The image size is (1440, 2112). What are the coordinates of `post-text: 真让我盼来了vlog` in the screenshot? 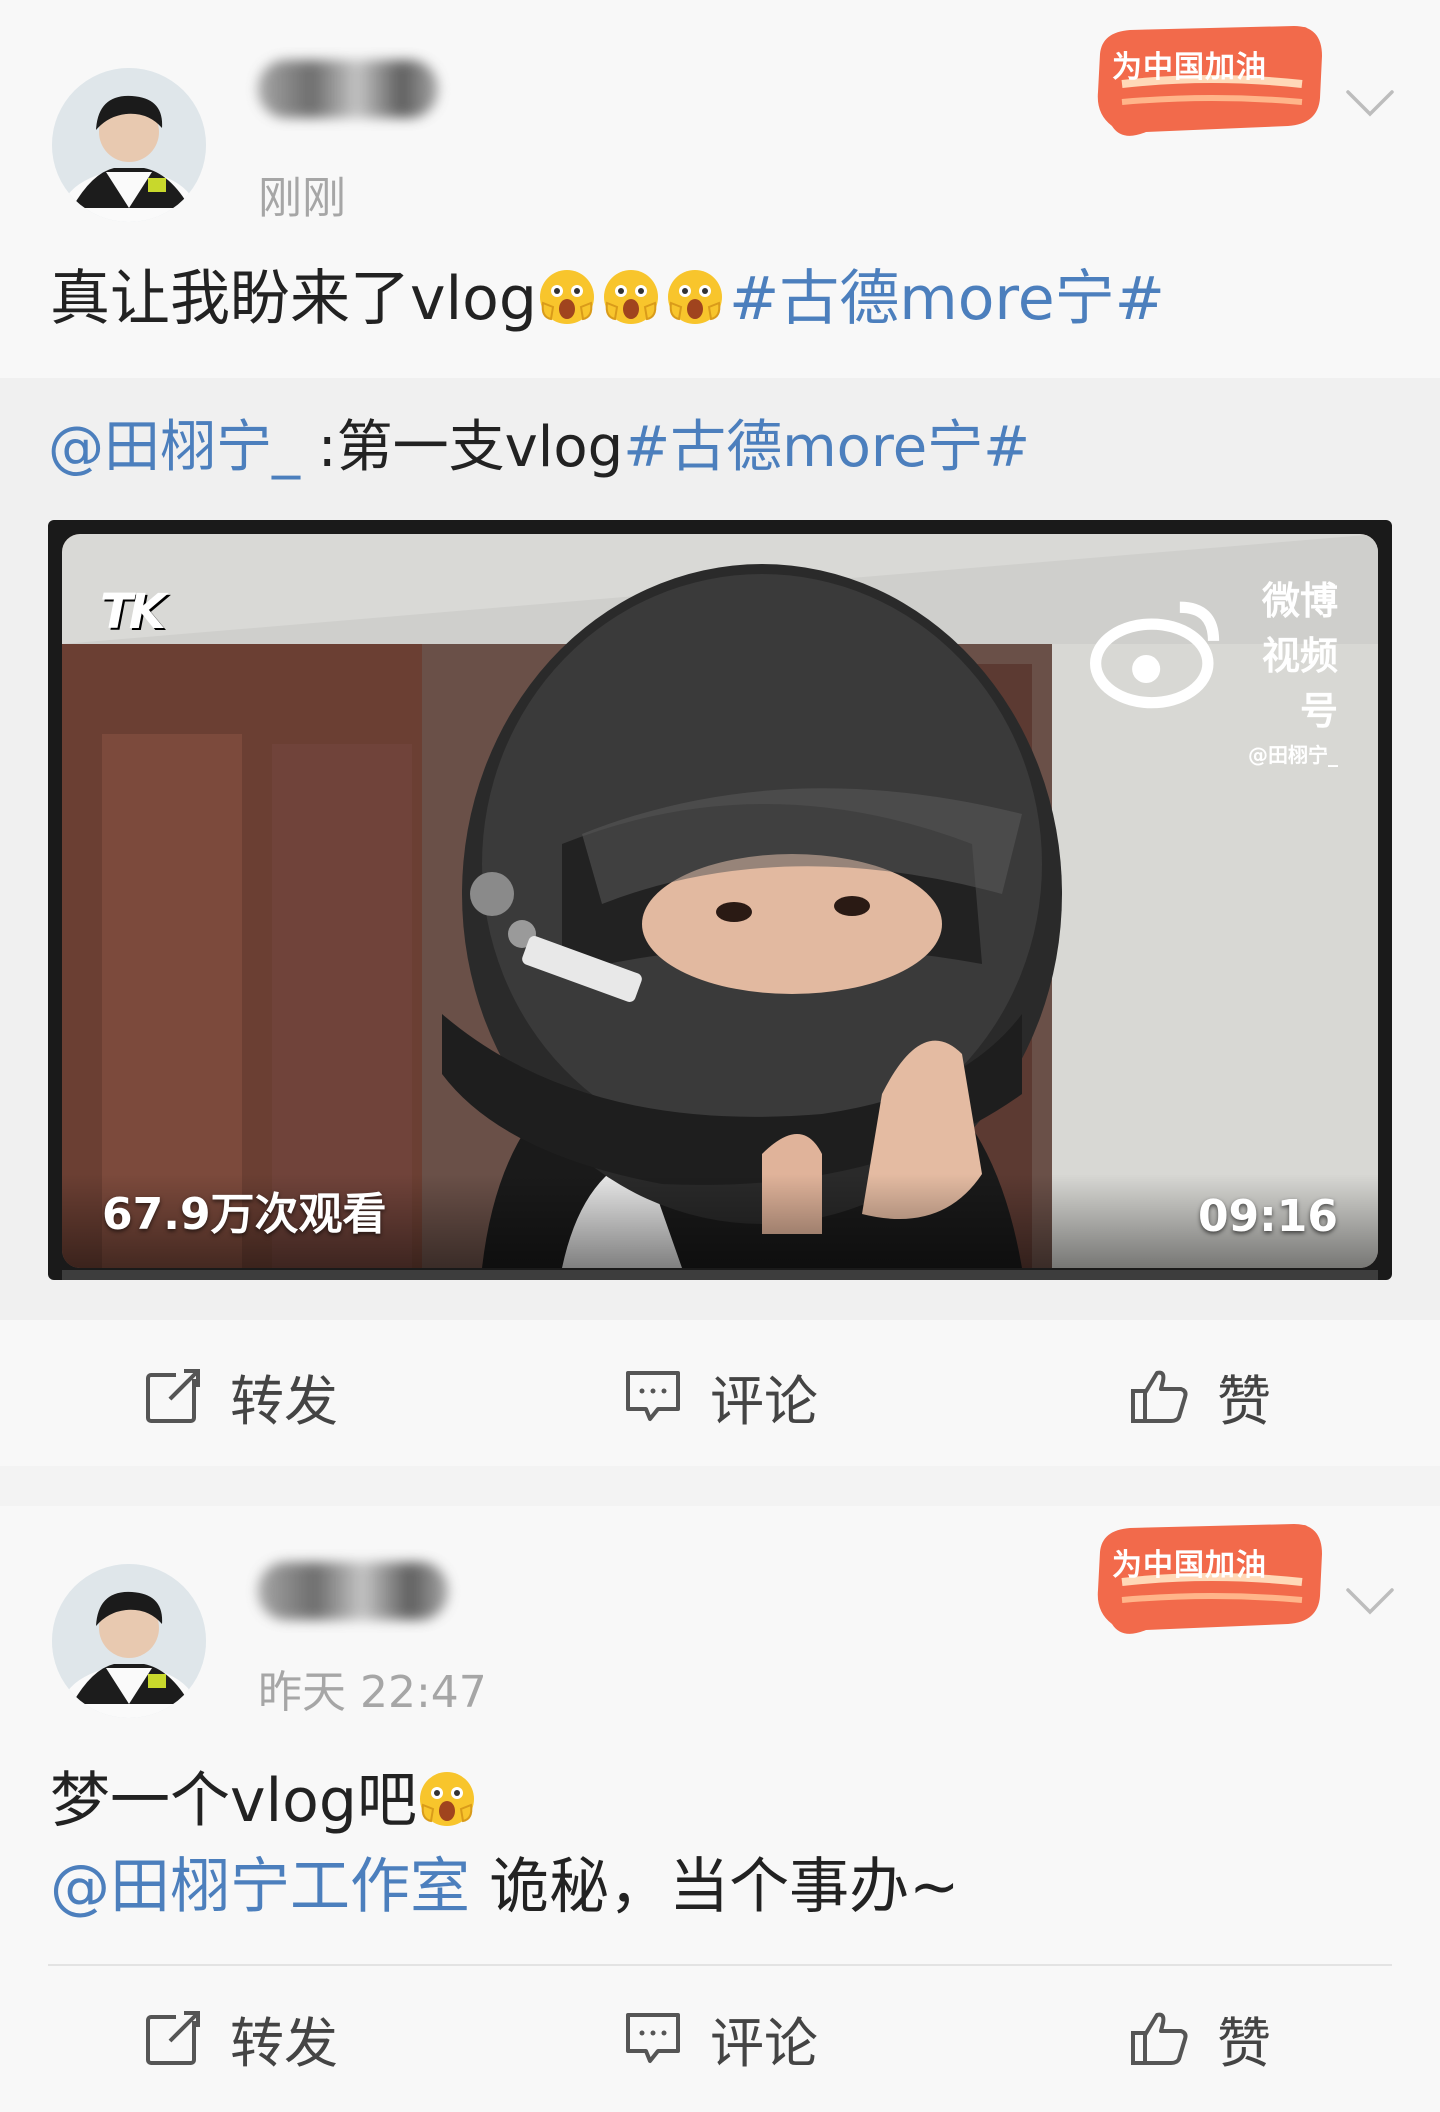 It's located at (293, 299).